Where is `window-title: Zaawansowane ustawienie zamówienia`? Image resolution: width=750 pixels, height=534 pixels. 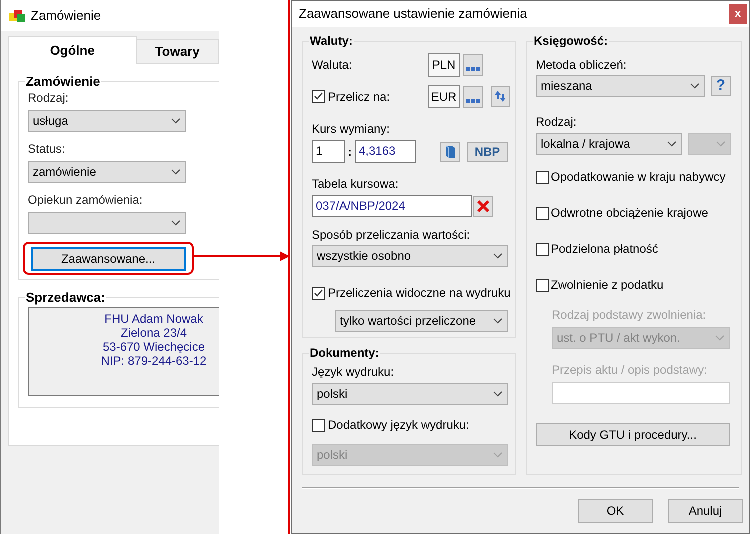 window-title: Zaawansowane ustawienie zamówienia is located at coordinates (413, 14).